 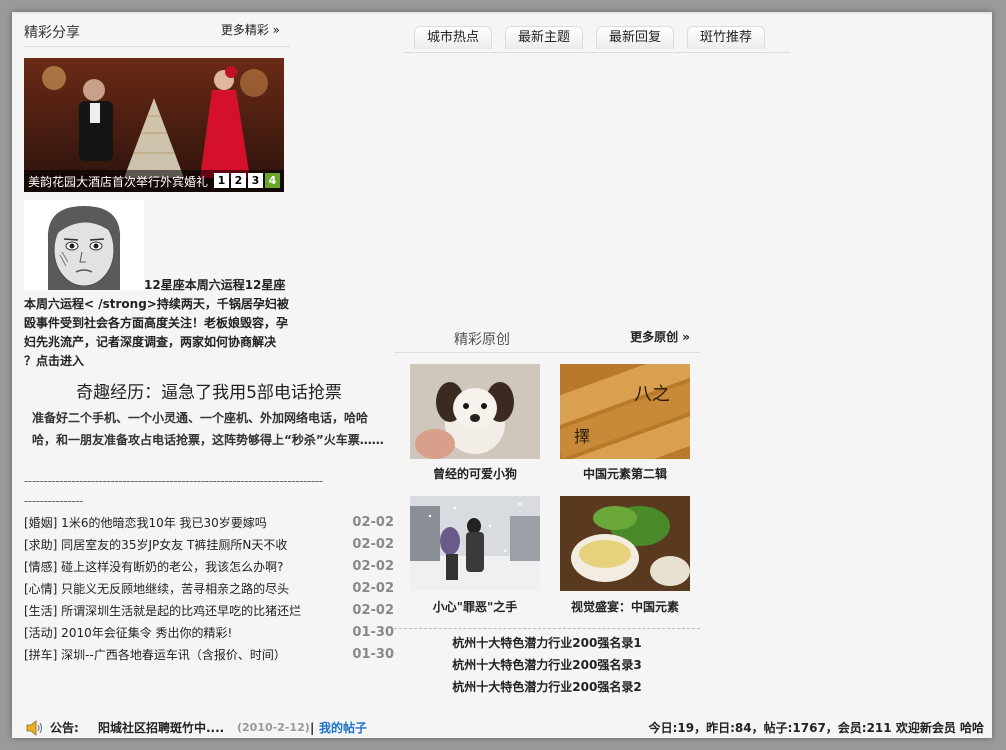 What do you see at coordinates (52, 33) in the screenshot?
I see `share-title: 精彩分享` at bounding box center [52, 33].